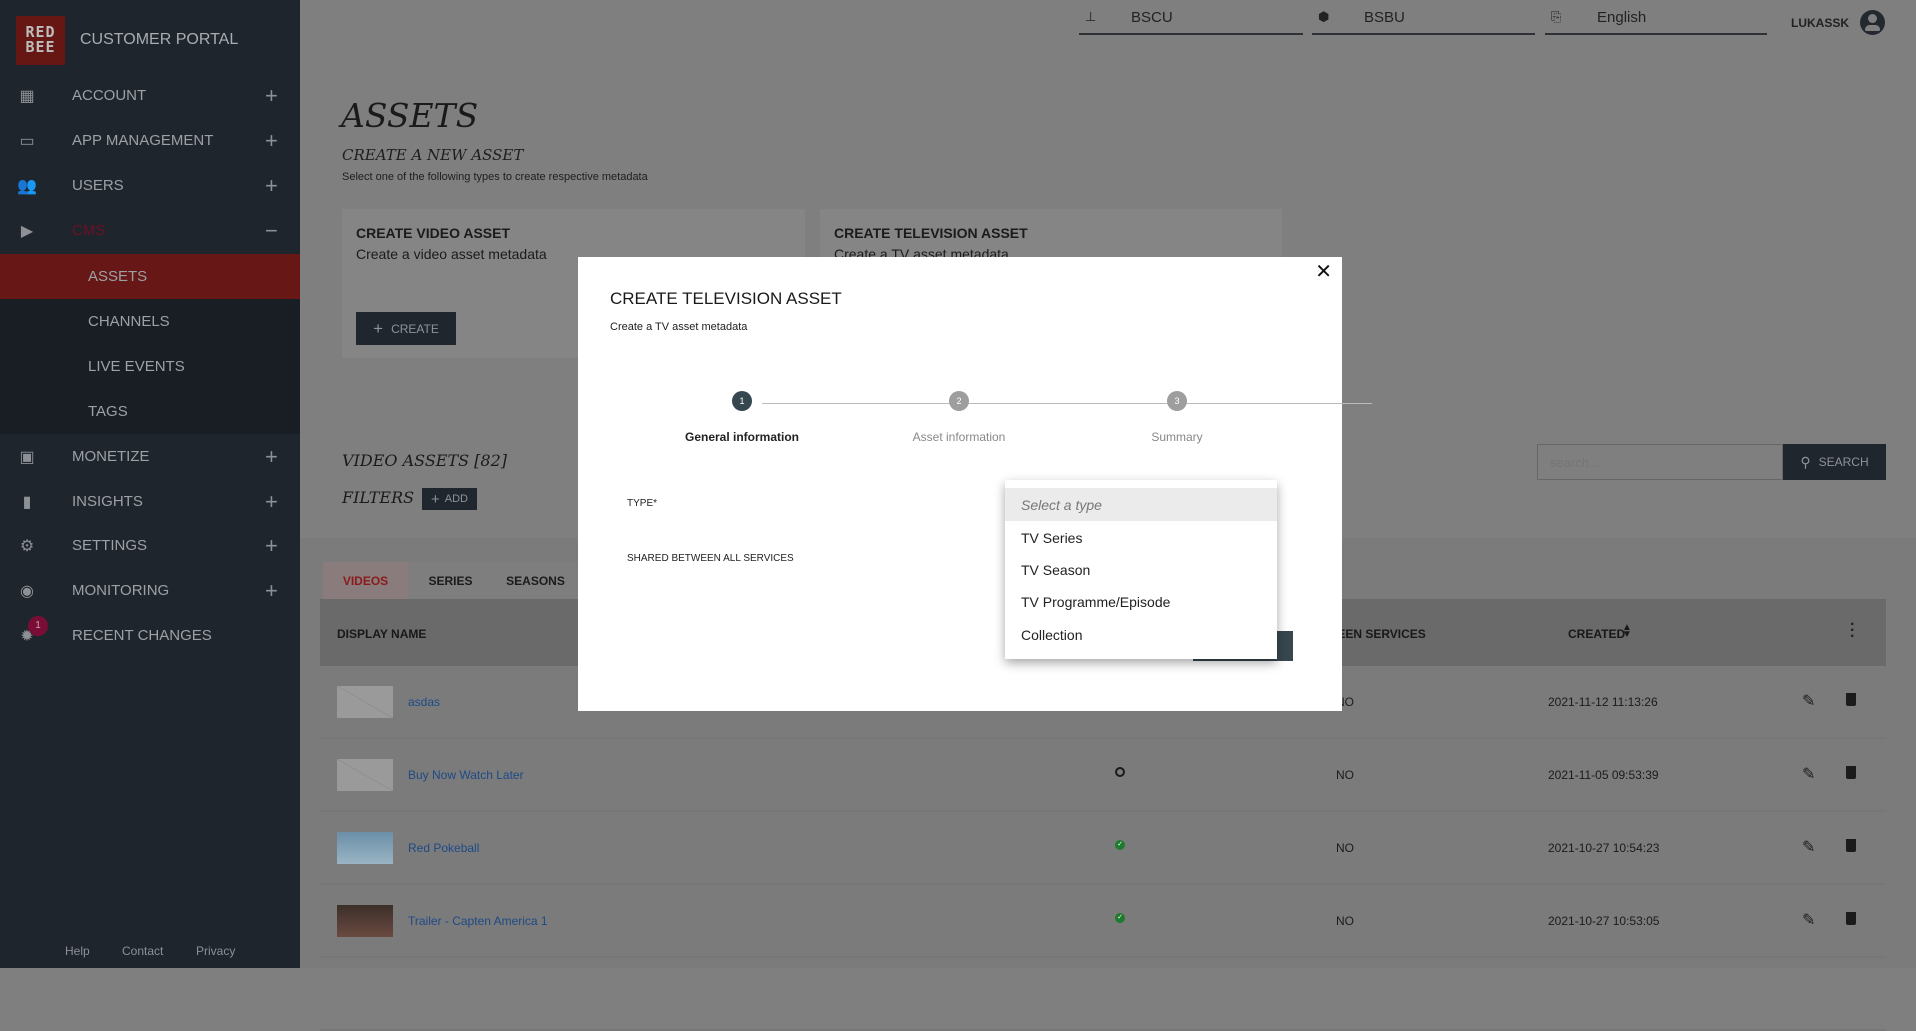 The height and width of the screenshot is (1031, 1916). What do you see at coordinates (150, 95) in the screenshot?
I see `sidebar-item-account: ▦ ACCOUNT +` at bounding box center [150, 95].